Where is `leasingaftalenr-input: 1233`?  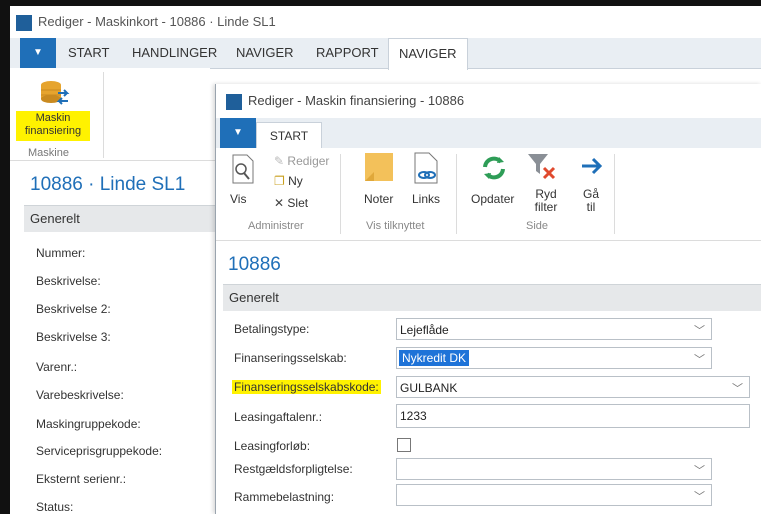 leasingaftalenr-input: 1233 is located at coordinates (573, 416).